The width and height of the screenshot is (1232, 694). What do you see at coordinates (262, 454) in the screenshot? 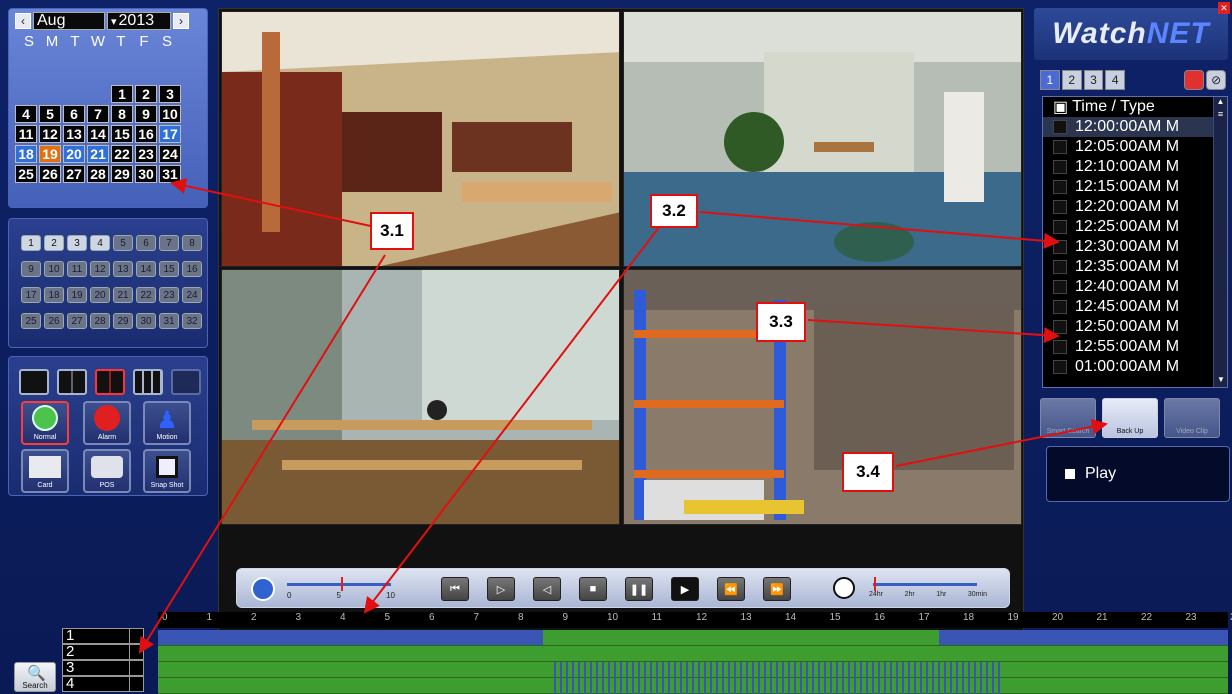
I see `arrow-3-1b` at bounding box center [262, 454].